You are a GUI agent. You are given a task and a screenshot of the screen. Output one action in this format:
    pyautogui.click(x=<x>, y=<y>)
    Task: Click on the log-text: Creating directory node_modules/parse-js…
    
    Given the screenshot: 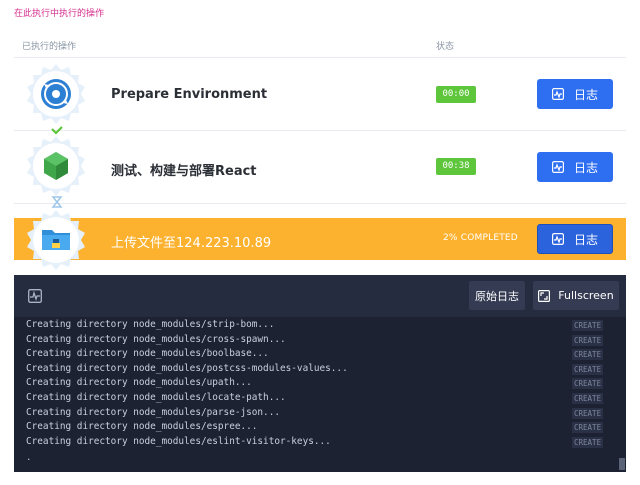 What is the action you would take?
    pyautogui.click(x=153, y=412)
    